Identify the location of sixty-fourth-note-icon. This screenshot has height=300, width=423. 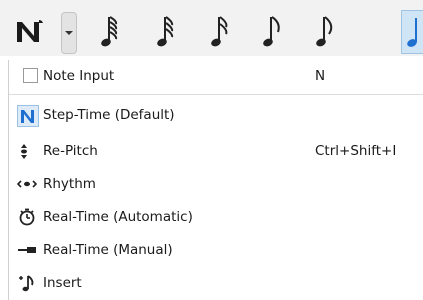
(112, 31).